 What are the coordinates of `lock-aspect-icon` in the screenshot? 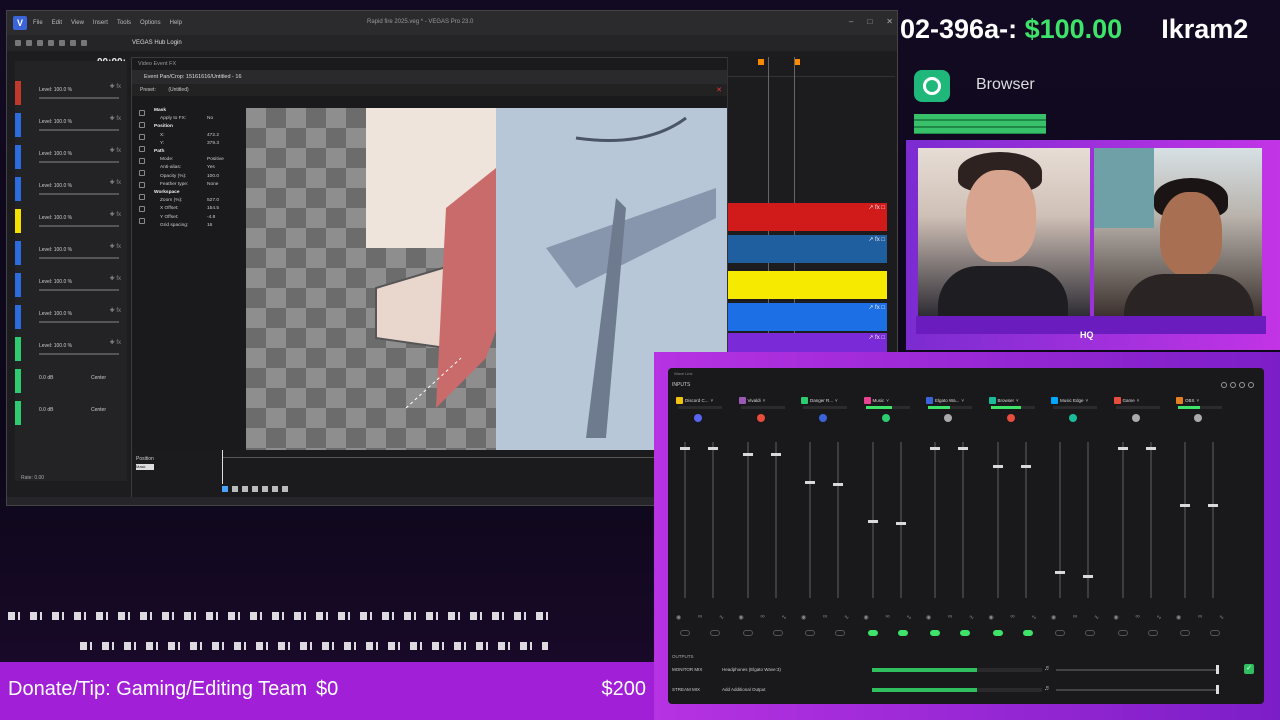 It's located at (142, 173).